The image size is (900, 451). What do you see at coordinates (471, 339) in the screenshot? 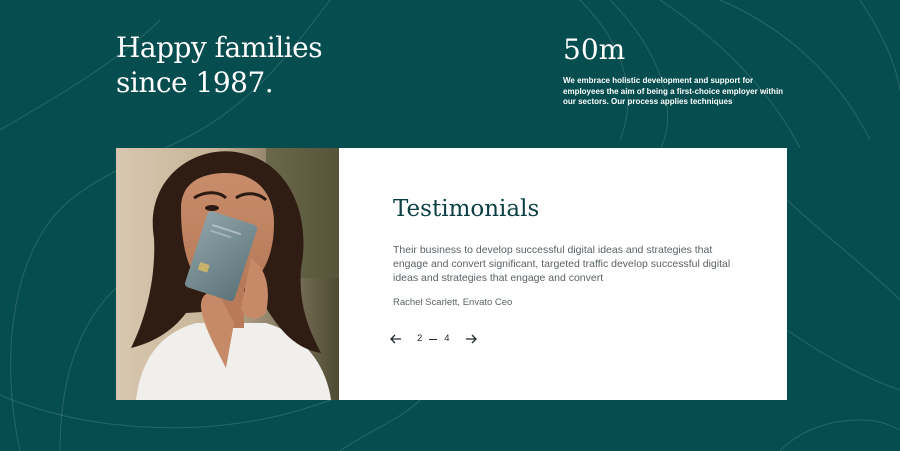
I see `arrow-right-icon` at bounding box center [471, 339].